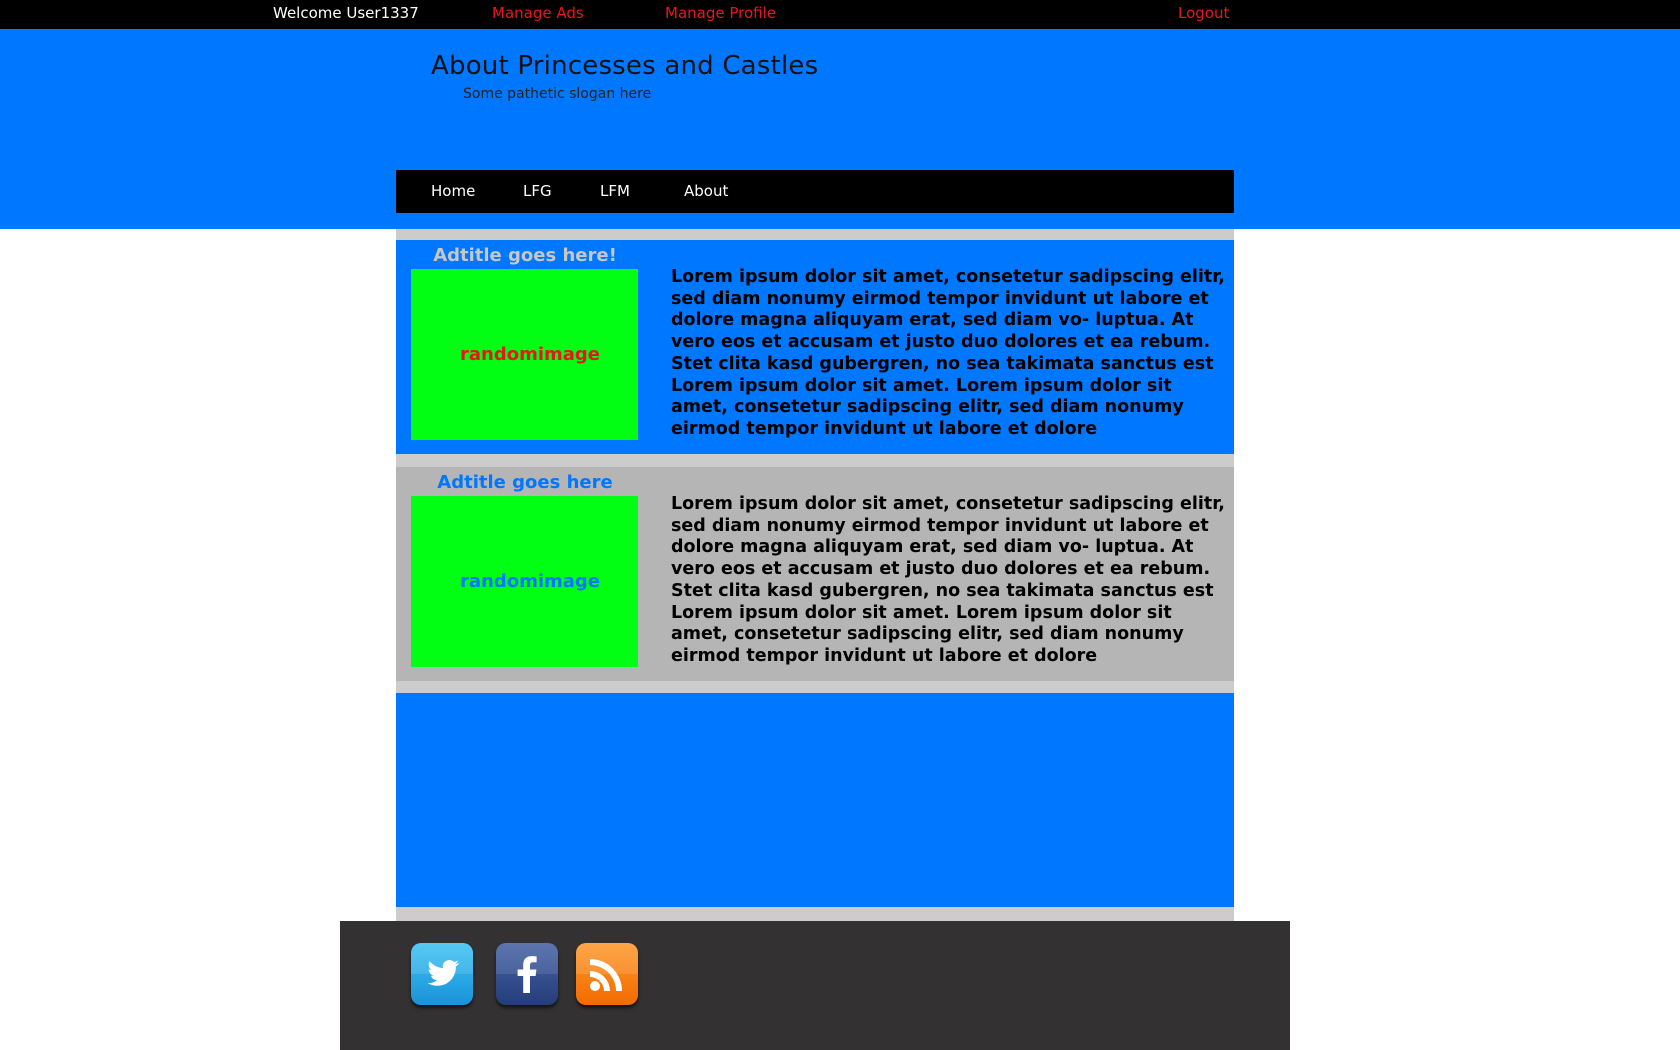 This screenshot has width=1680, height=1050. Describe the element at coordinates (525, 255) in the screenshot. I see `ad-title: Adtitle goes here!` at that location.